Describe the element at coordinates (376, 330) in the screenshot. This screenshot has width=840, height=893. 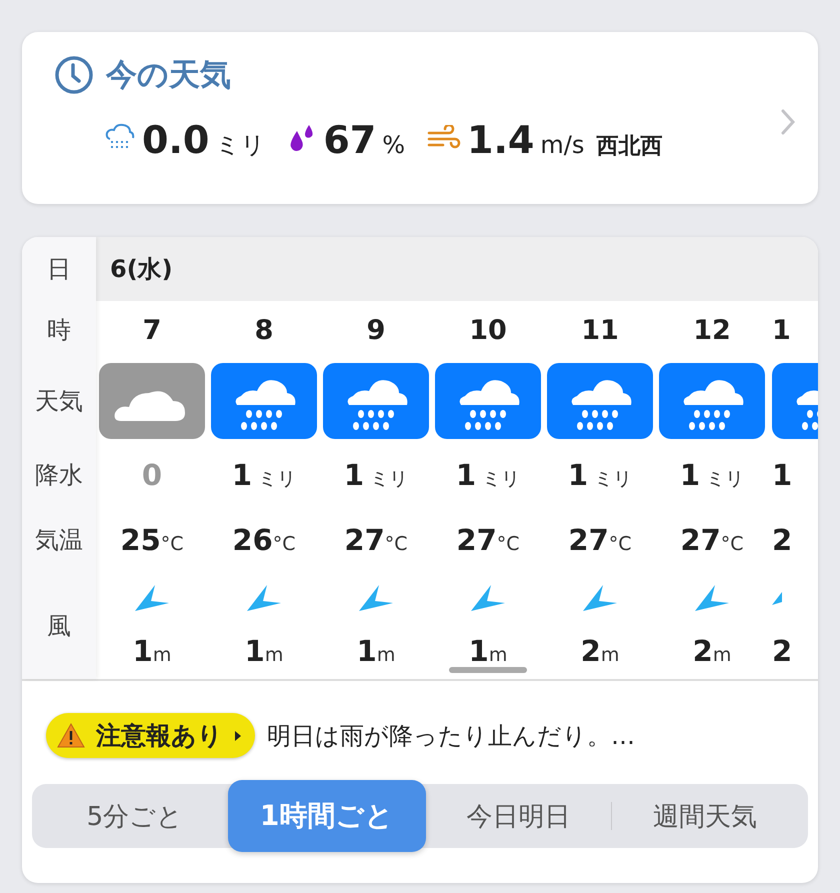
I see `hour-label: 9` at that location.